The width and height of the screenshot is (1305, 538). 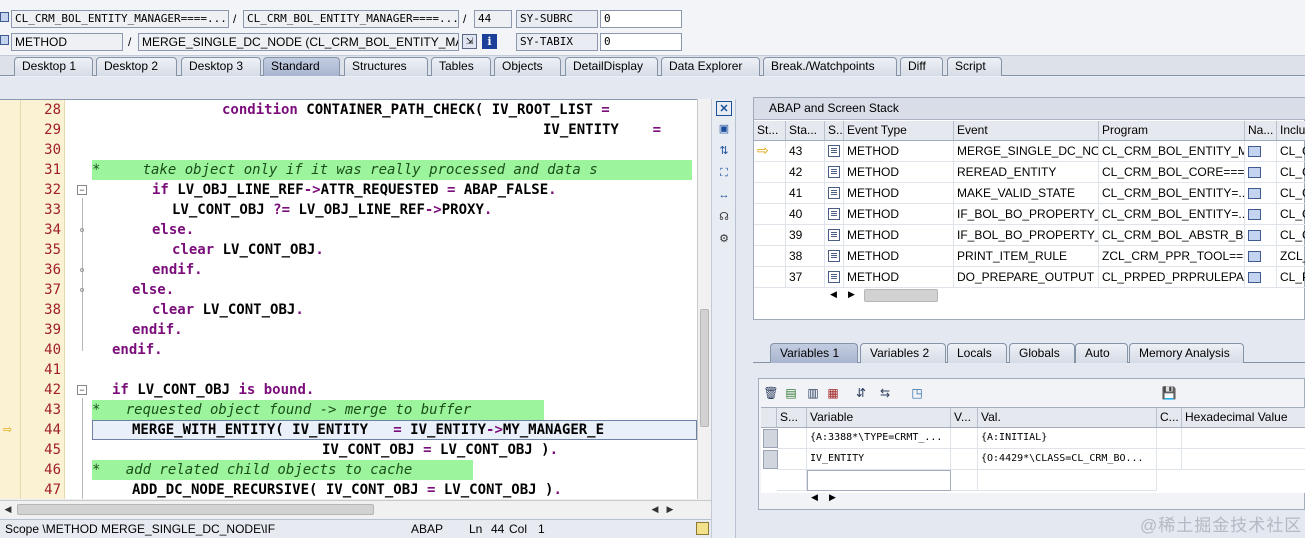 What do you see at coordinates (301, 66) in the screenshot?
I see `tab-standard: Standard` at bounding box center [301, 66].